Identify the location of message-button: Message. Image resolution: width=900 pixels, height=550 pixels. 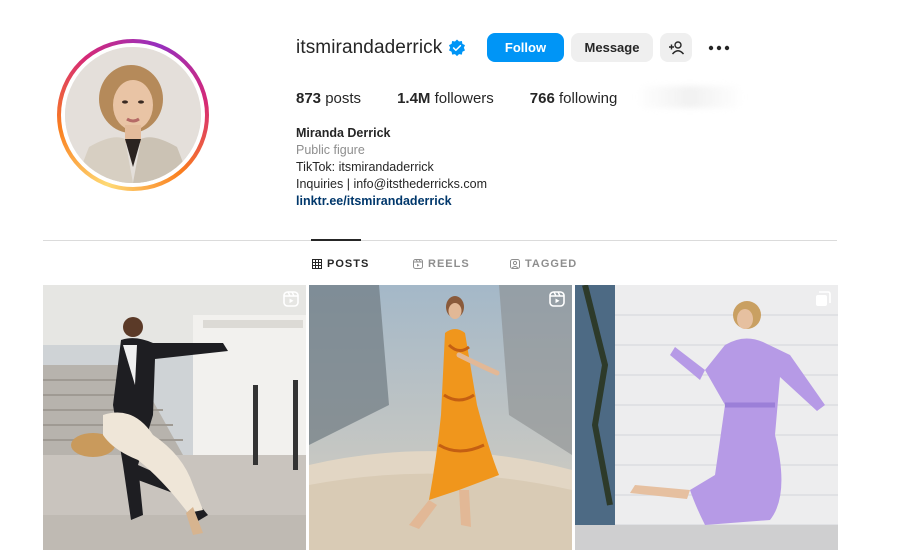
(612, 47).